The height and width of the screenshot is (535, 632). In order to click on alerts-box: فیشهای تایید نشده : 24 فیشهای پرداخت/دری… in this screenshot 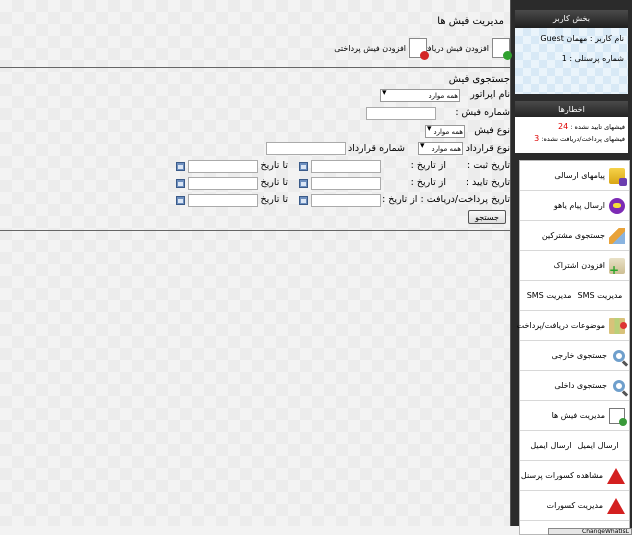, I will do `click(571, 135)`.